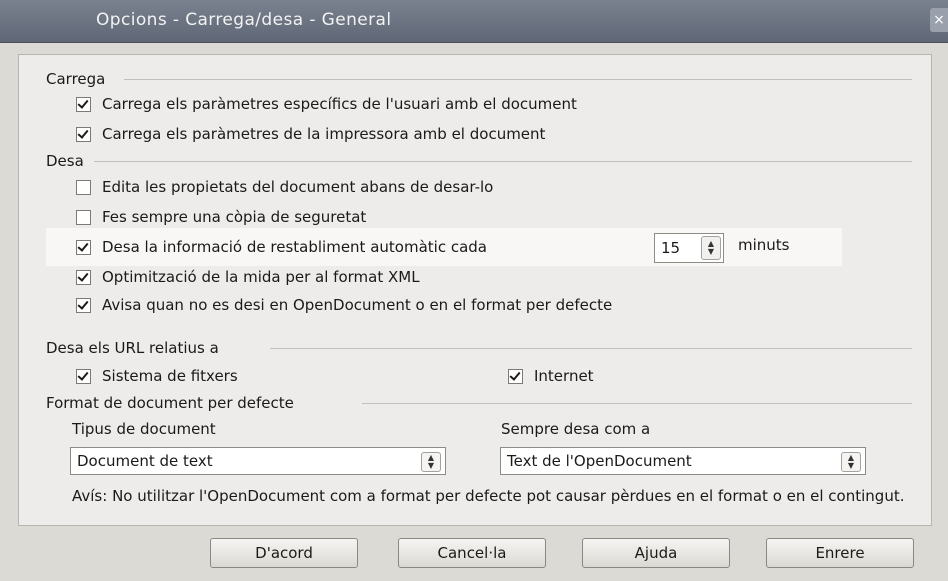  Describe the element at coordinates (474, 21) in the screenshot. I see `title-bar: Opcions - Carrega/desa - General ×` at that location.